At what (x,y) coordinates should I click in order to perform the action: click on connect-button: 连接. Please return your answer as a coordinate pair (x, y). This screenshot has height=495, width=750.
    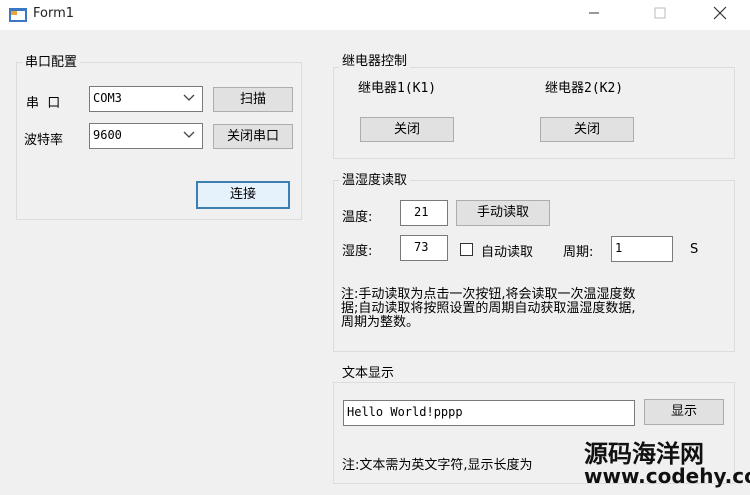
    Looking at the image, I should click on (243, 195).